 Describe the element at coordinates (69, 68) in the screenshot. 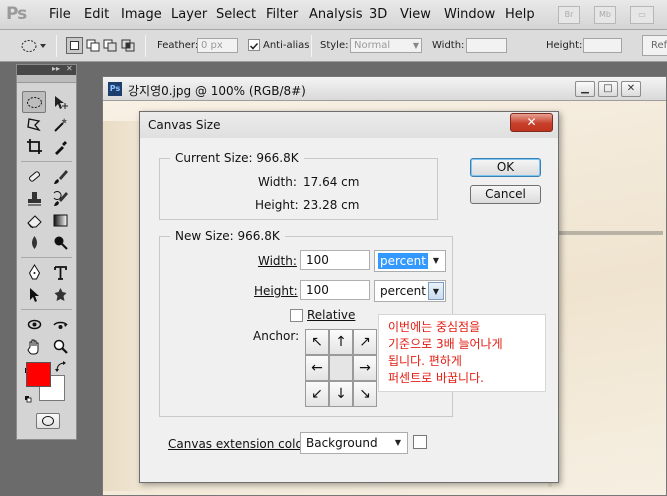

I see `close-icon: ✕` at that location.